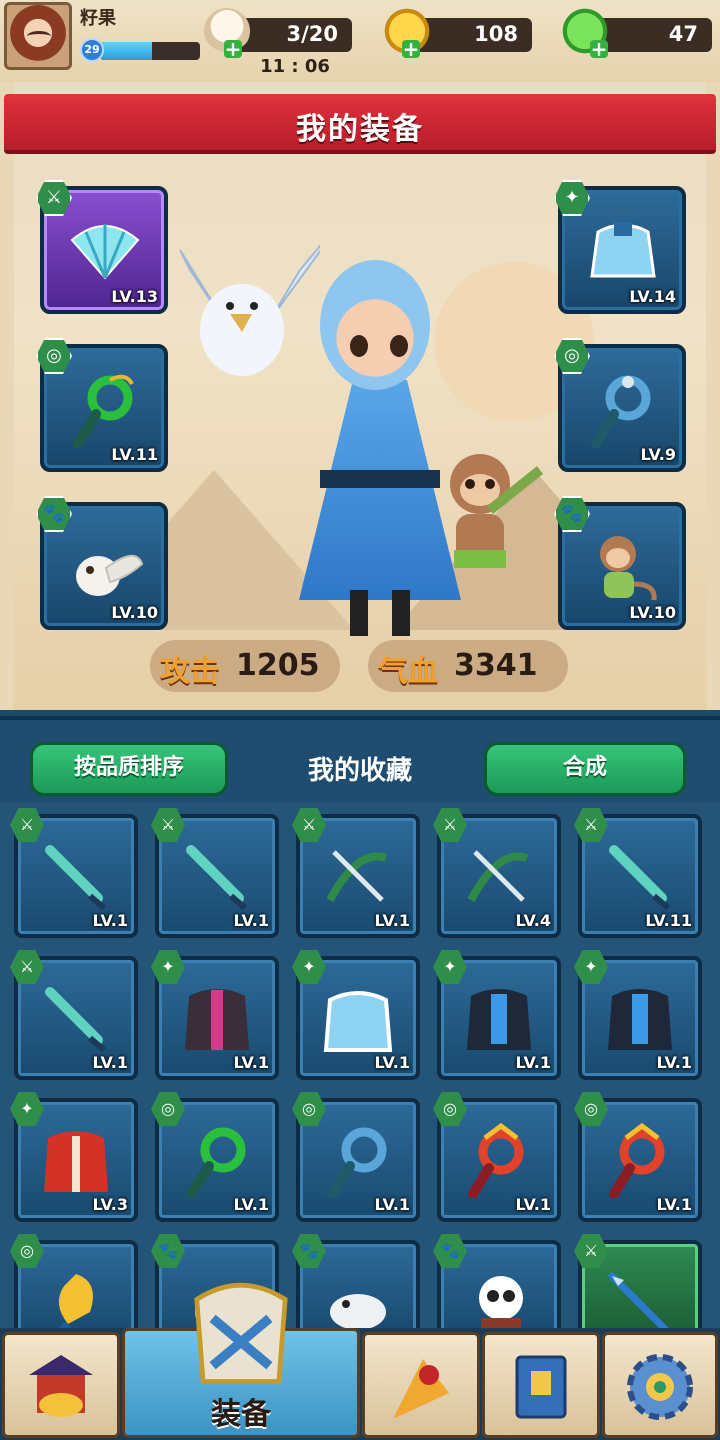 This screenshot has height=1440, width=720. Describe the element at coordinates (150, 51) in the screenshot. I see `xp-bar` at that location.